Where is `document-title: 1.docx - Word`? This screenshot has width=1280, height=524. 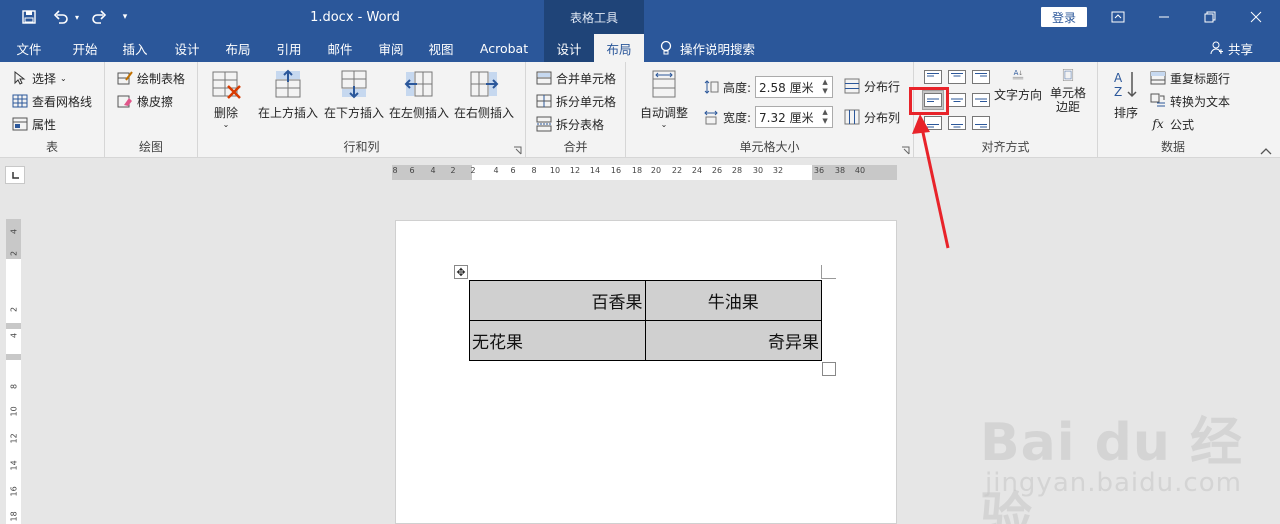 document-title: 1.docx - Word is located at coordinates (355, 17).